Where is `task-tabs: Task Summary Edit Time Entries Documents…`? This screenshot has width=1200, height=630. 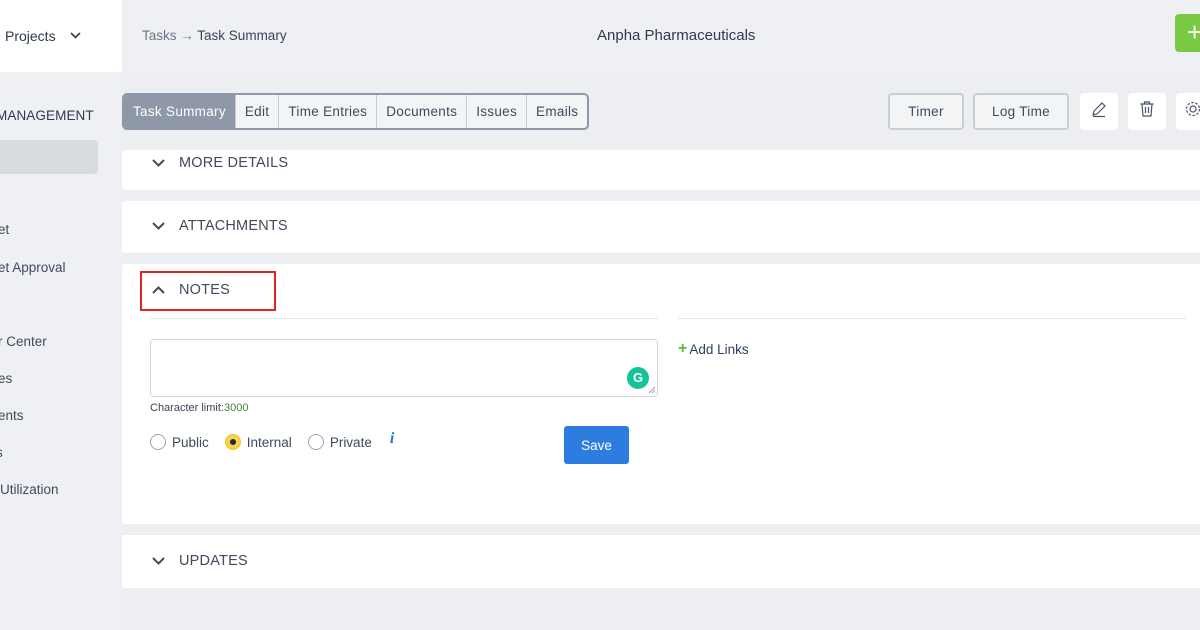 task-tabs: Task Summary Edit Time Entries Documents… is located at coordinates (356, 111).